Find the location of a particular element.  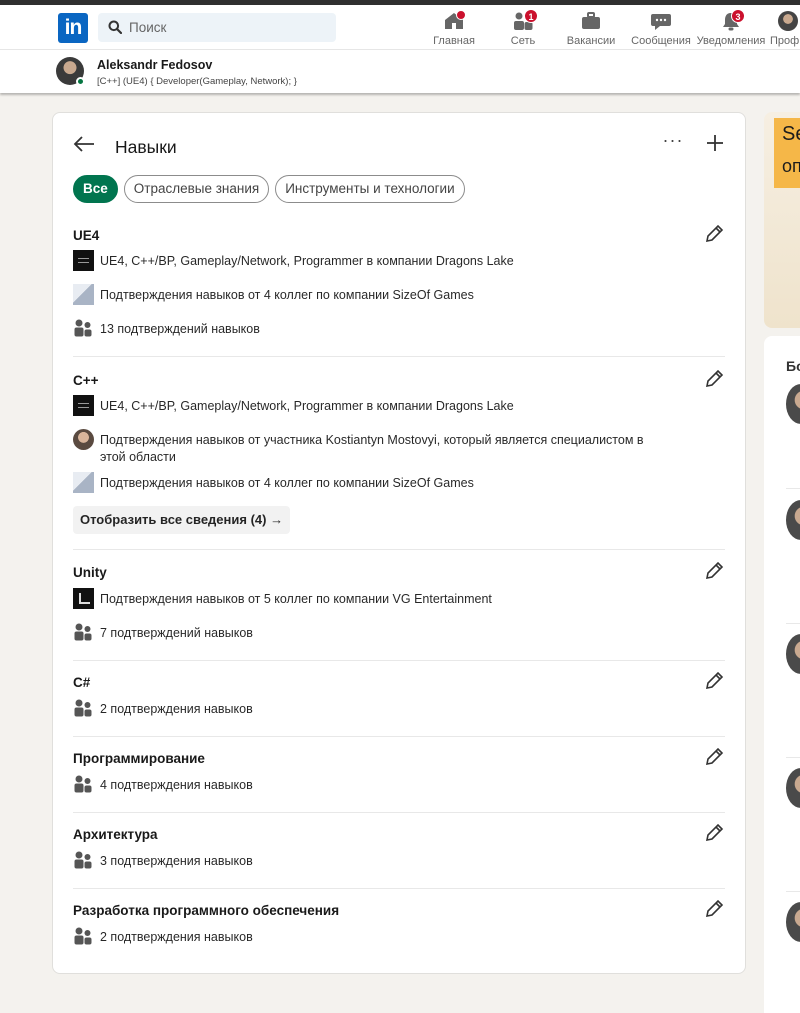

skill-section-programming: Программирование 4 подтверждения навыков is located at coordinates (399, 775).